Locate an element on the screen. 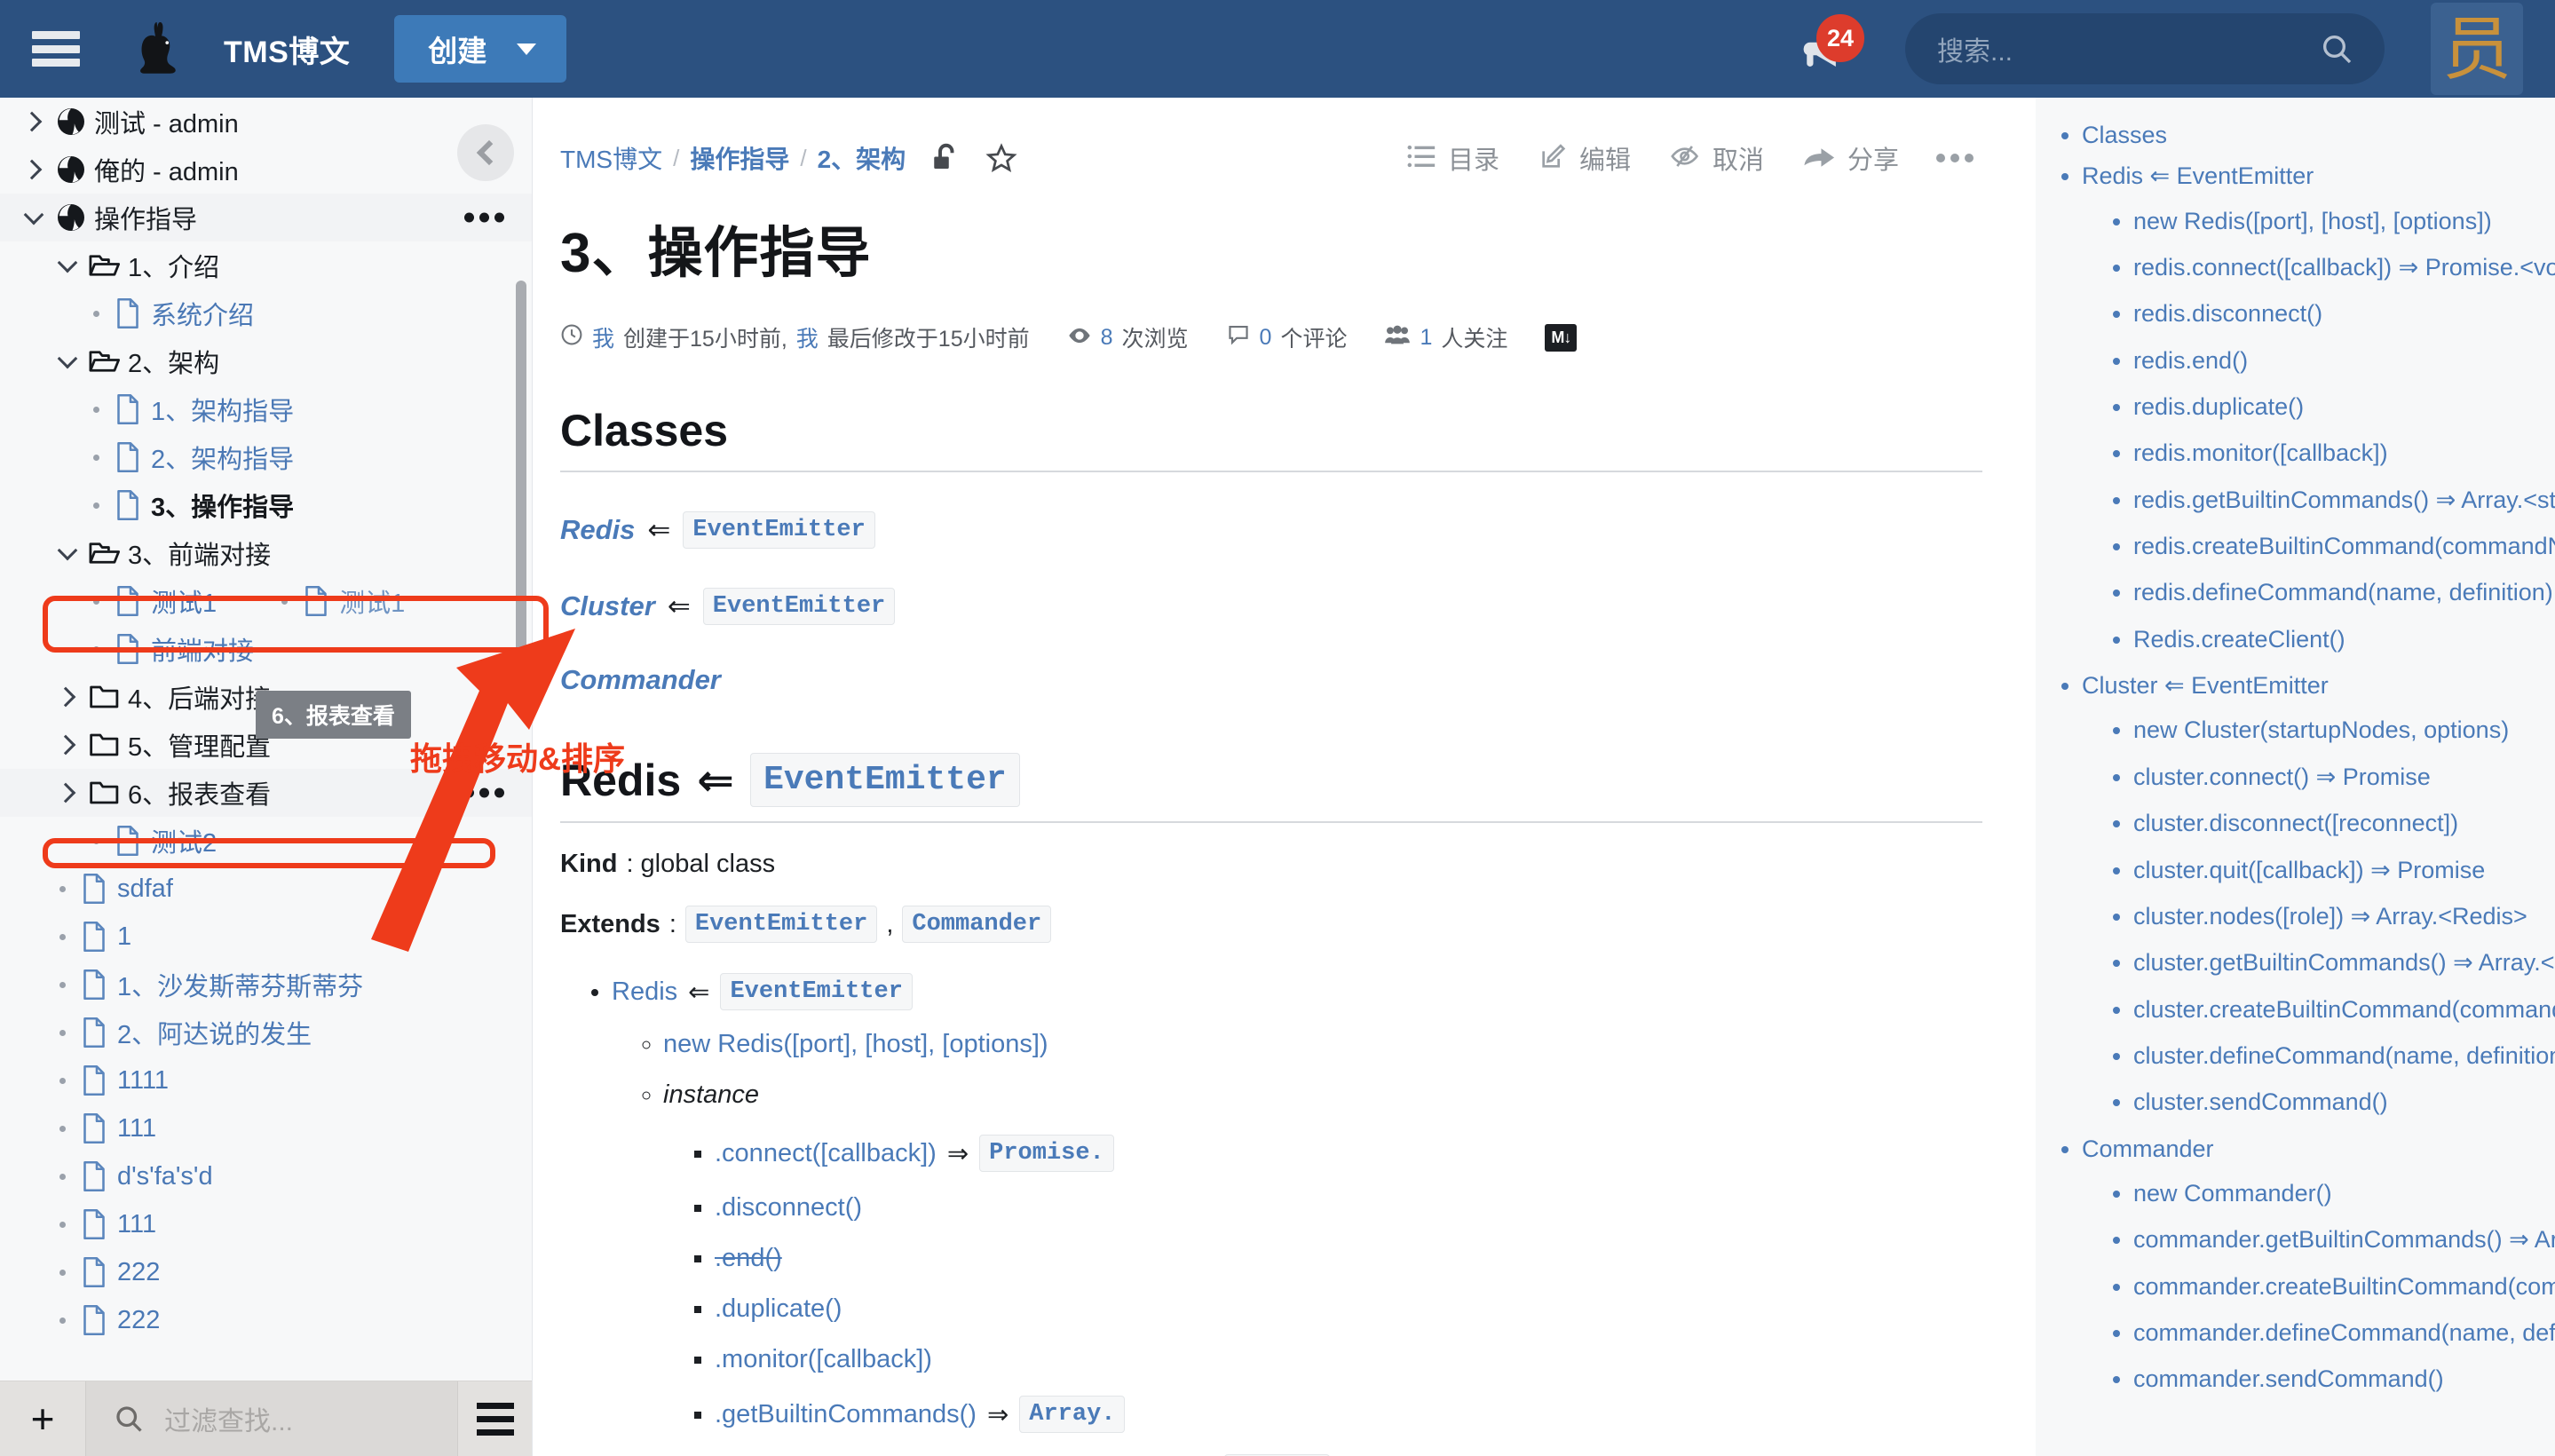  toc-subitem: cluster.defineCommand(name, definition) is located at coordinates (2344, 1056).